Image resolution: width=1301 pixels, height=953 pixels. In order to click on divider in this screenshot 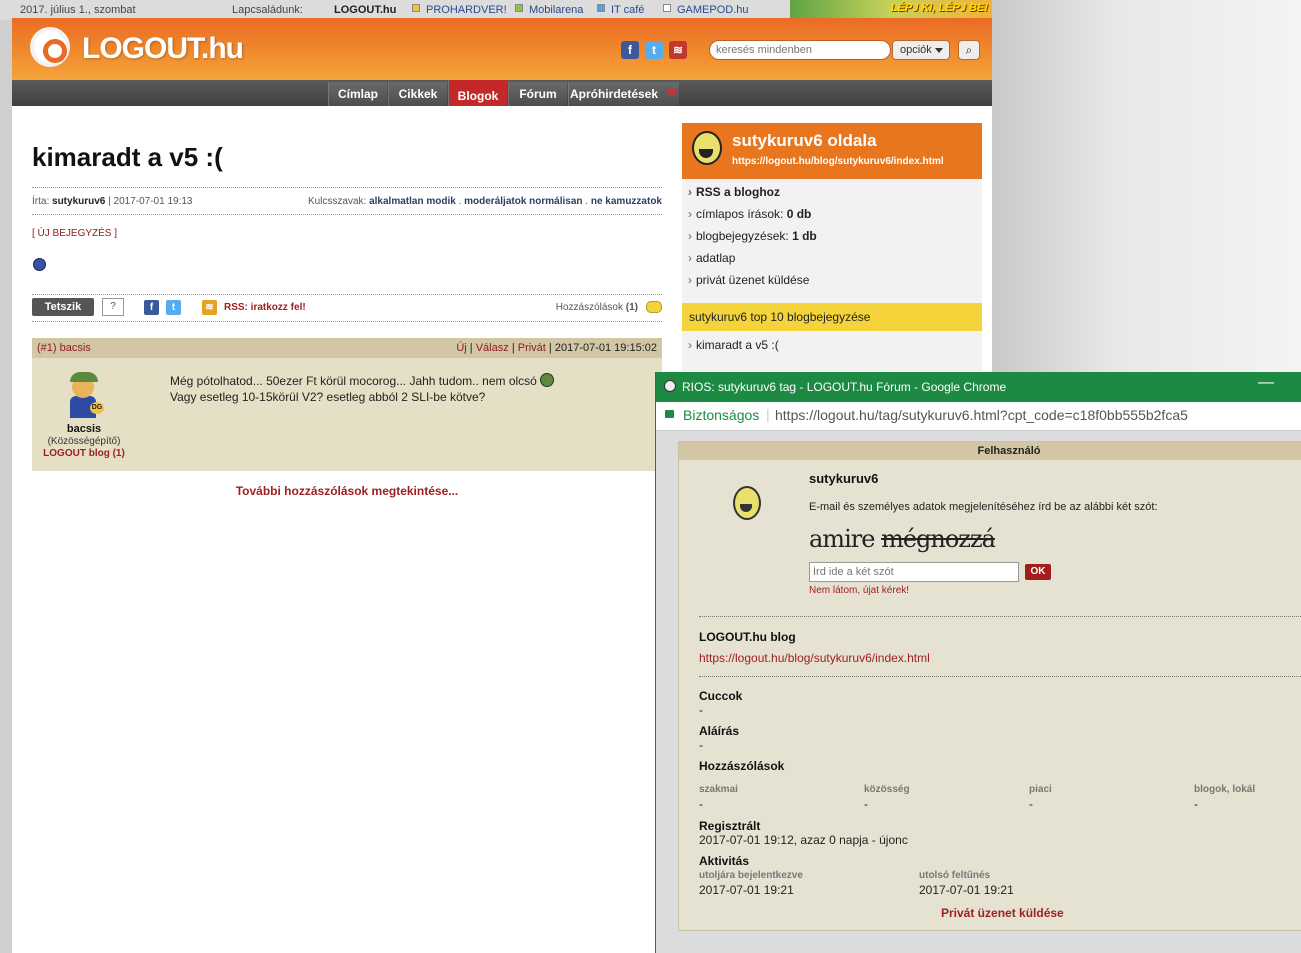, I will do `click(1000, 676)`.